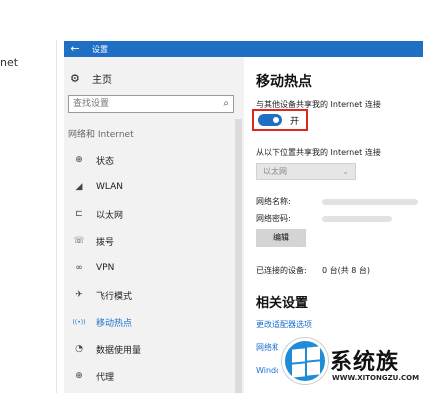 The height and width of the screenshot is (393, 423). I want to click on background-window-border, so click(56, 216).